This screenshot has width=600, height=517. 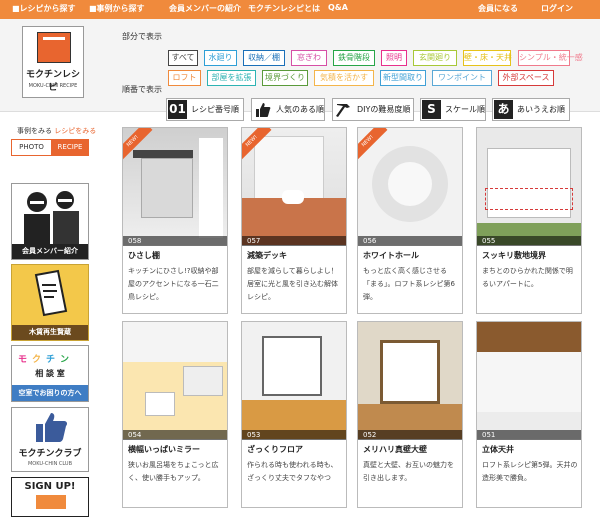 I want to click on consult-subtitle: 相 談 室, so click(x=50, y=373).